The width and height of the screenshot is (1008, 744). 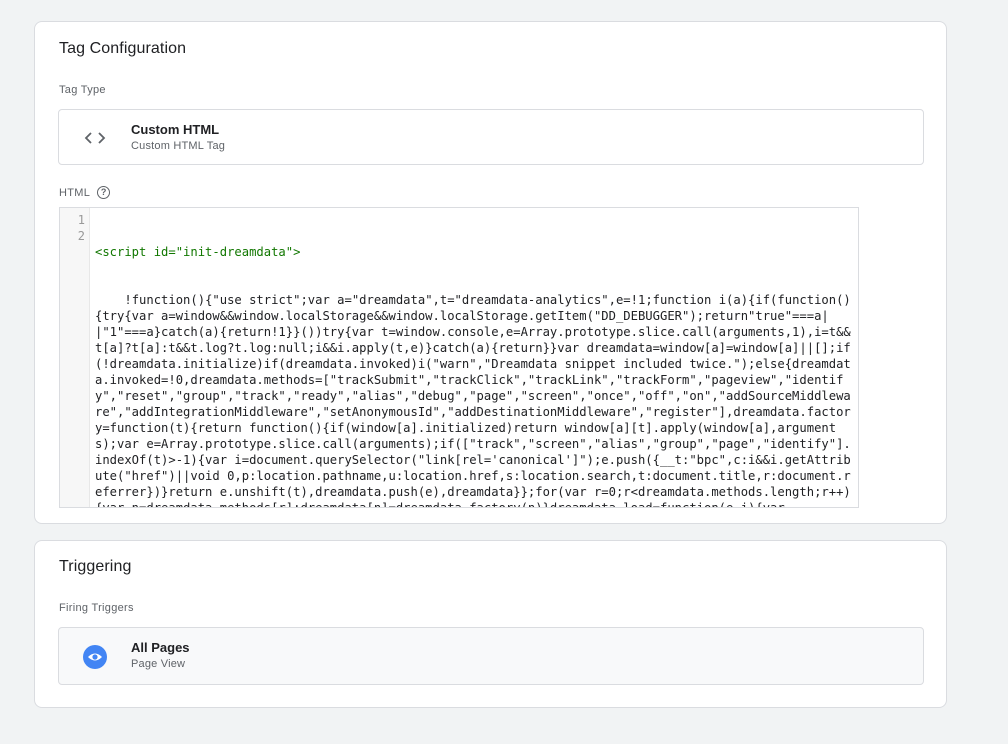 What do you see at coordinates (123, 48) in the screenshot?
I see `tag-configuration-title: Tag Configuration` at bounding box center [123, 48].